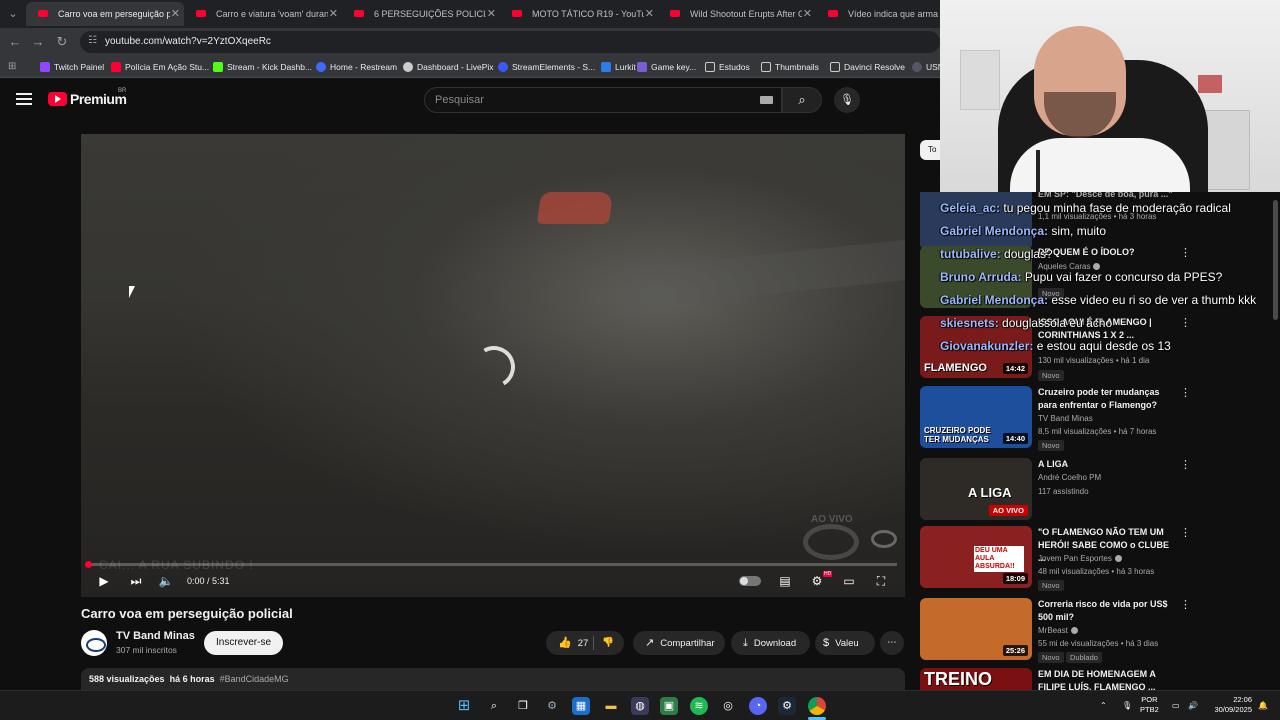 The image size is (1280, 720). What do you see at coordinates (464, 706) in the screenshot?
I see `windows-start-icon: ⊞` at bounding box center [464, 706].